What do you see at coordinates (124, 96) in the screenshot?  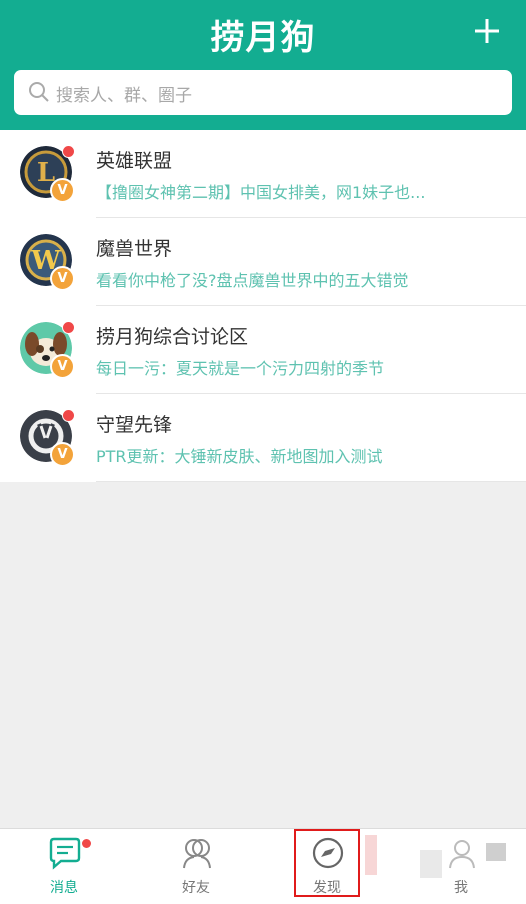 I see `search-placeholder: 搜索人、群、圈子` at bounding box center [124, 96].